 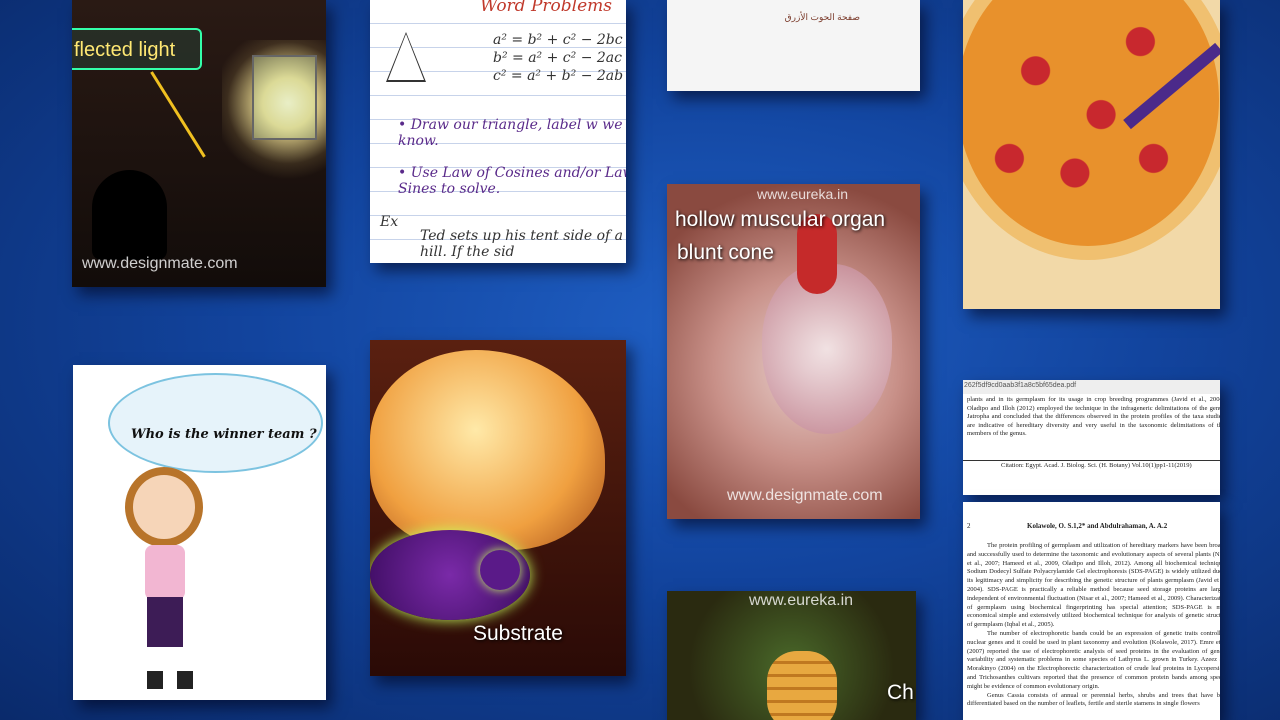 I want to click on notebook-title: Word Problems, so click(x=546, y=8).